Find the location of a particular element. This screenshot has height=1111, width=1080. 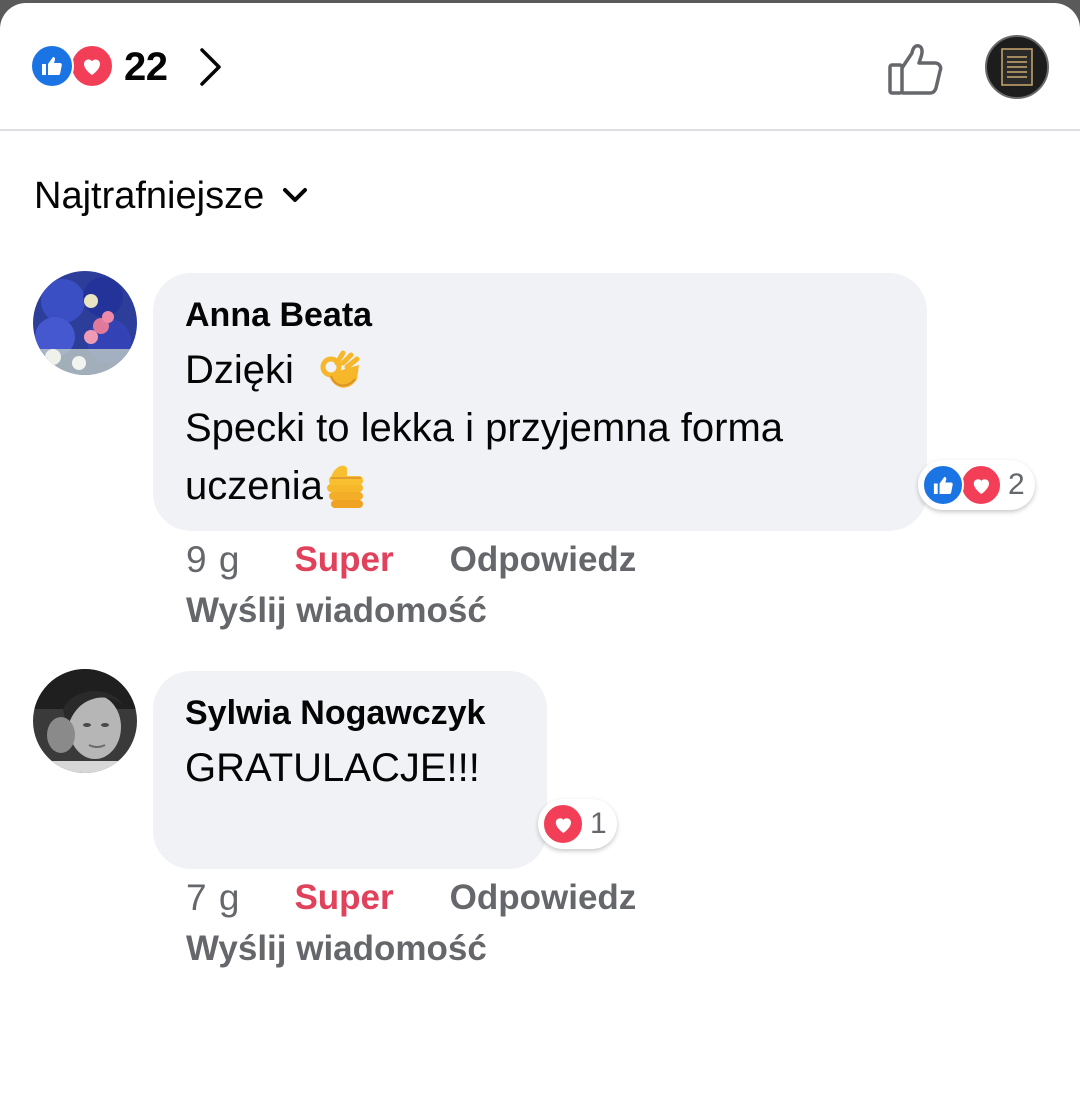

comment-reactions: 1 is located at coordinates (577, 824).